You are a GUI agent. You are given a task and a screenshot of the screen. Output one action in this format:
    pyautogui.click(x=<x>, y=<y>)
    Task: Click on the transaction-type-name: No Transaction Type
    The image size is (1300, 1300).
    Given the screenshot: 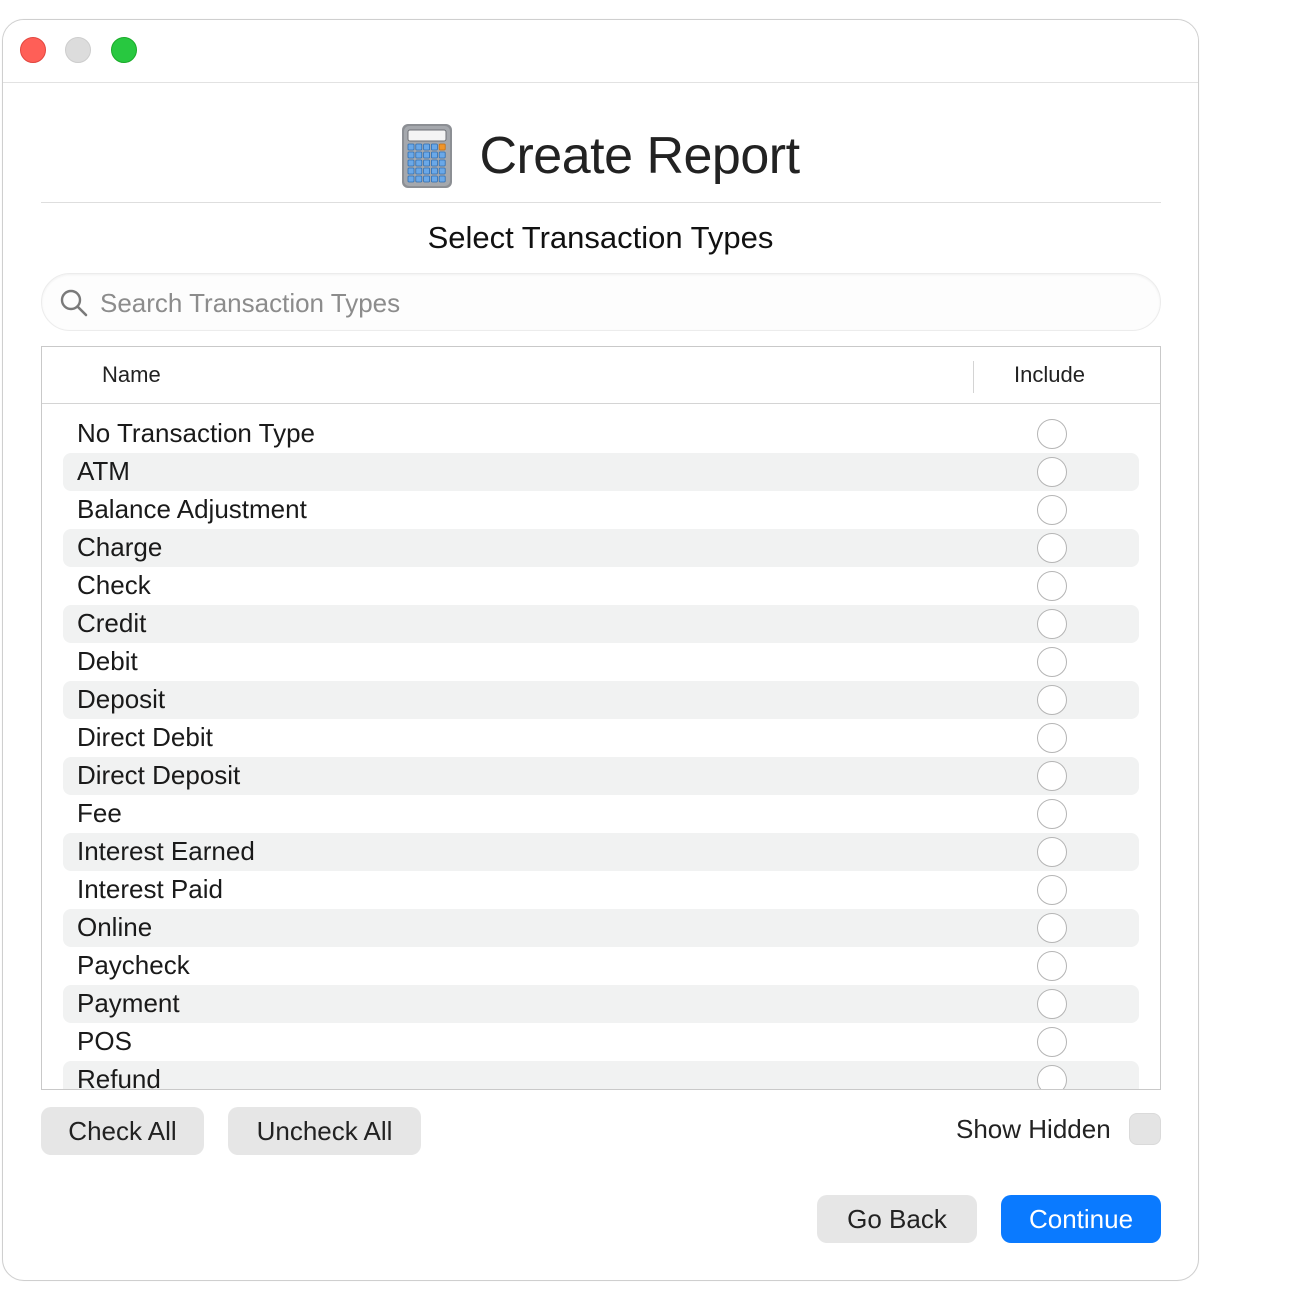 What is the action you would take?
    pyautogui.click(x=196, y=433)
    